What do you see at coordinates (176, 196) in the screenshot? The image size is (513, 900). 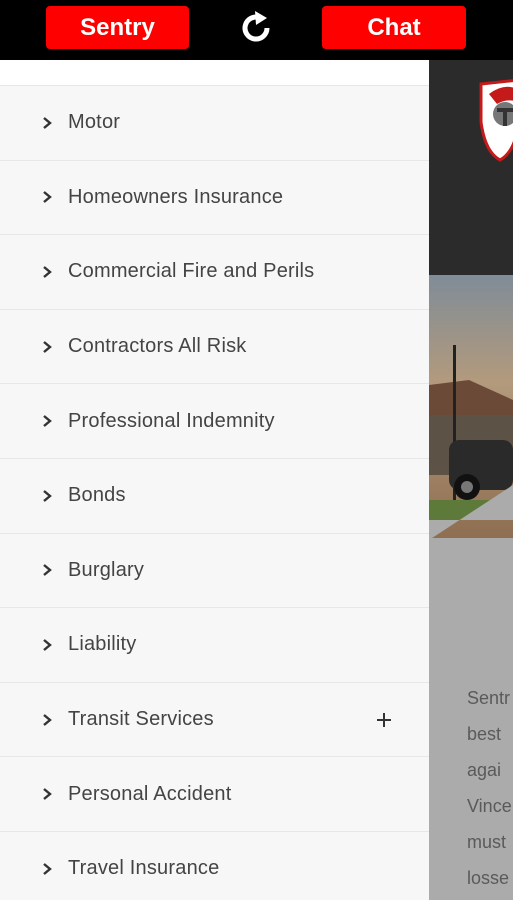 I see `menu-item-label: Homeowners Insurance` at bounding box center [176, 196].